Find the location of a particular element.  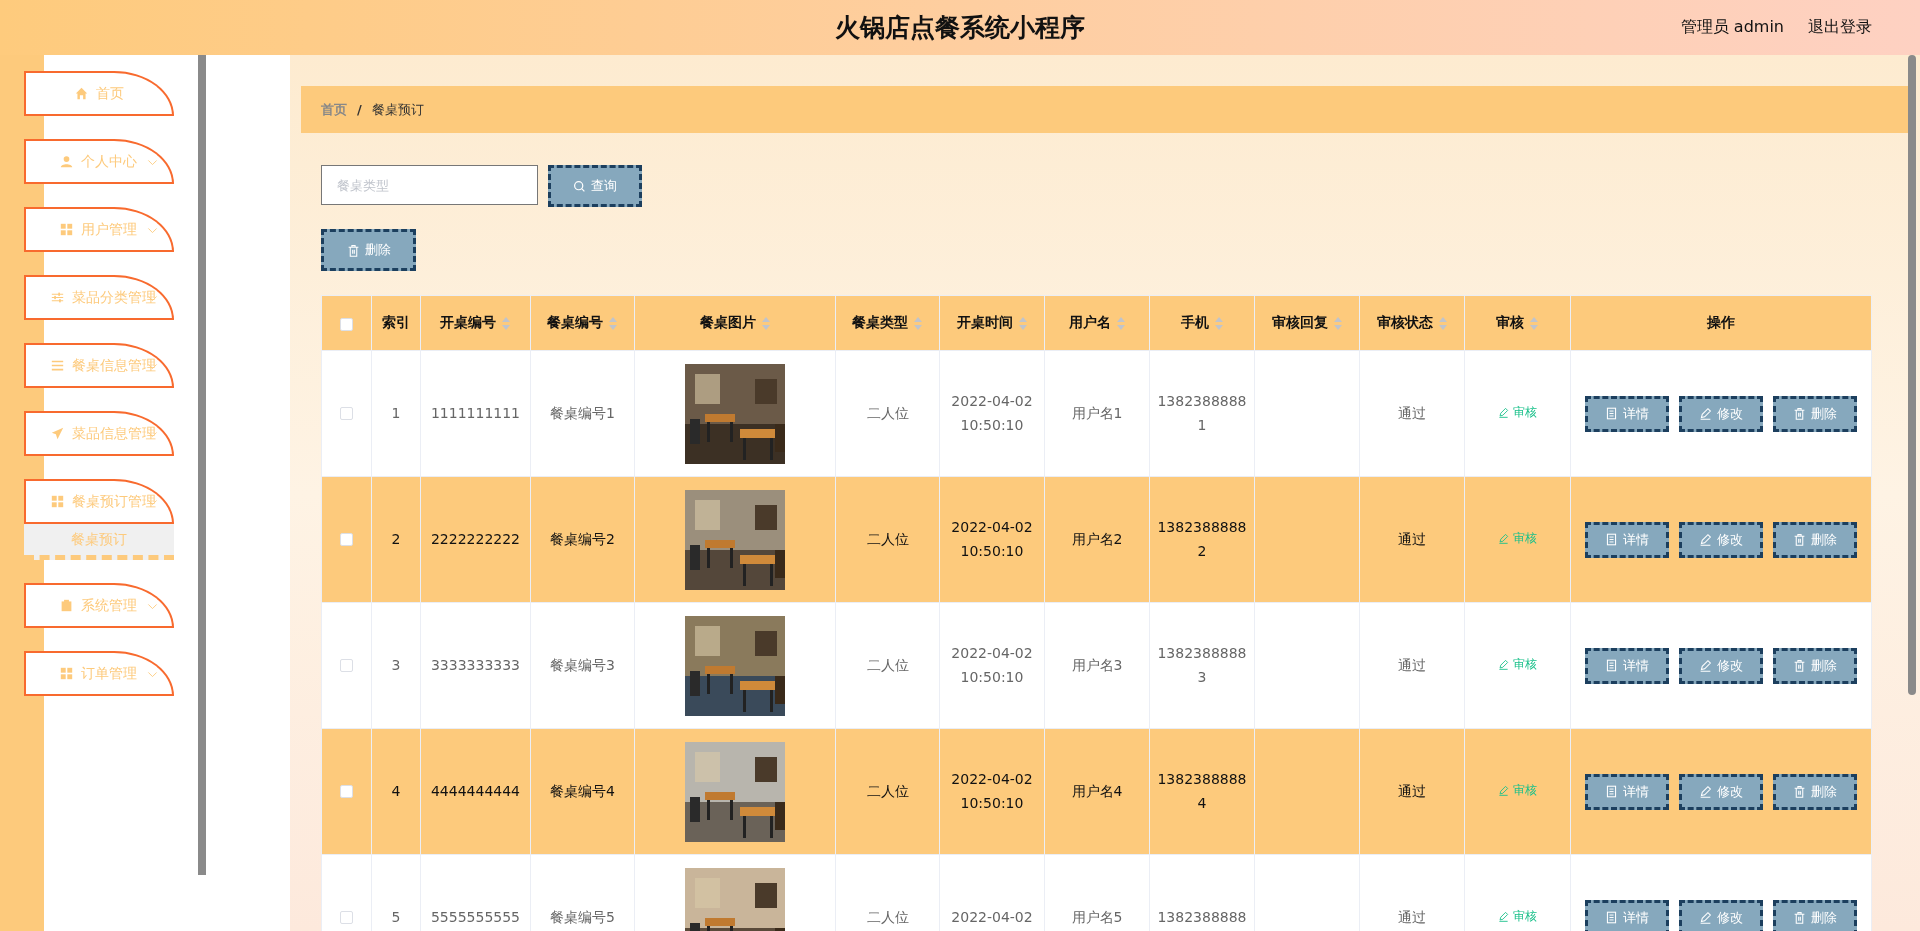

table-cell: 2222222222 is located at coordinates (475, 538).